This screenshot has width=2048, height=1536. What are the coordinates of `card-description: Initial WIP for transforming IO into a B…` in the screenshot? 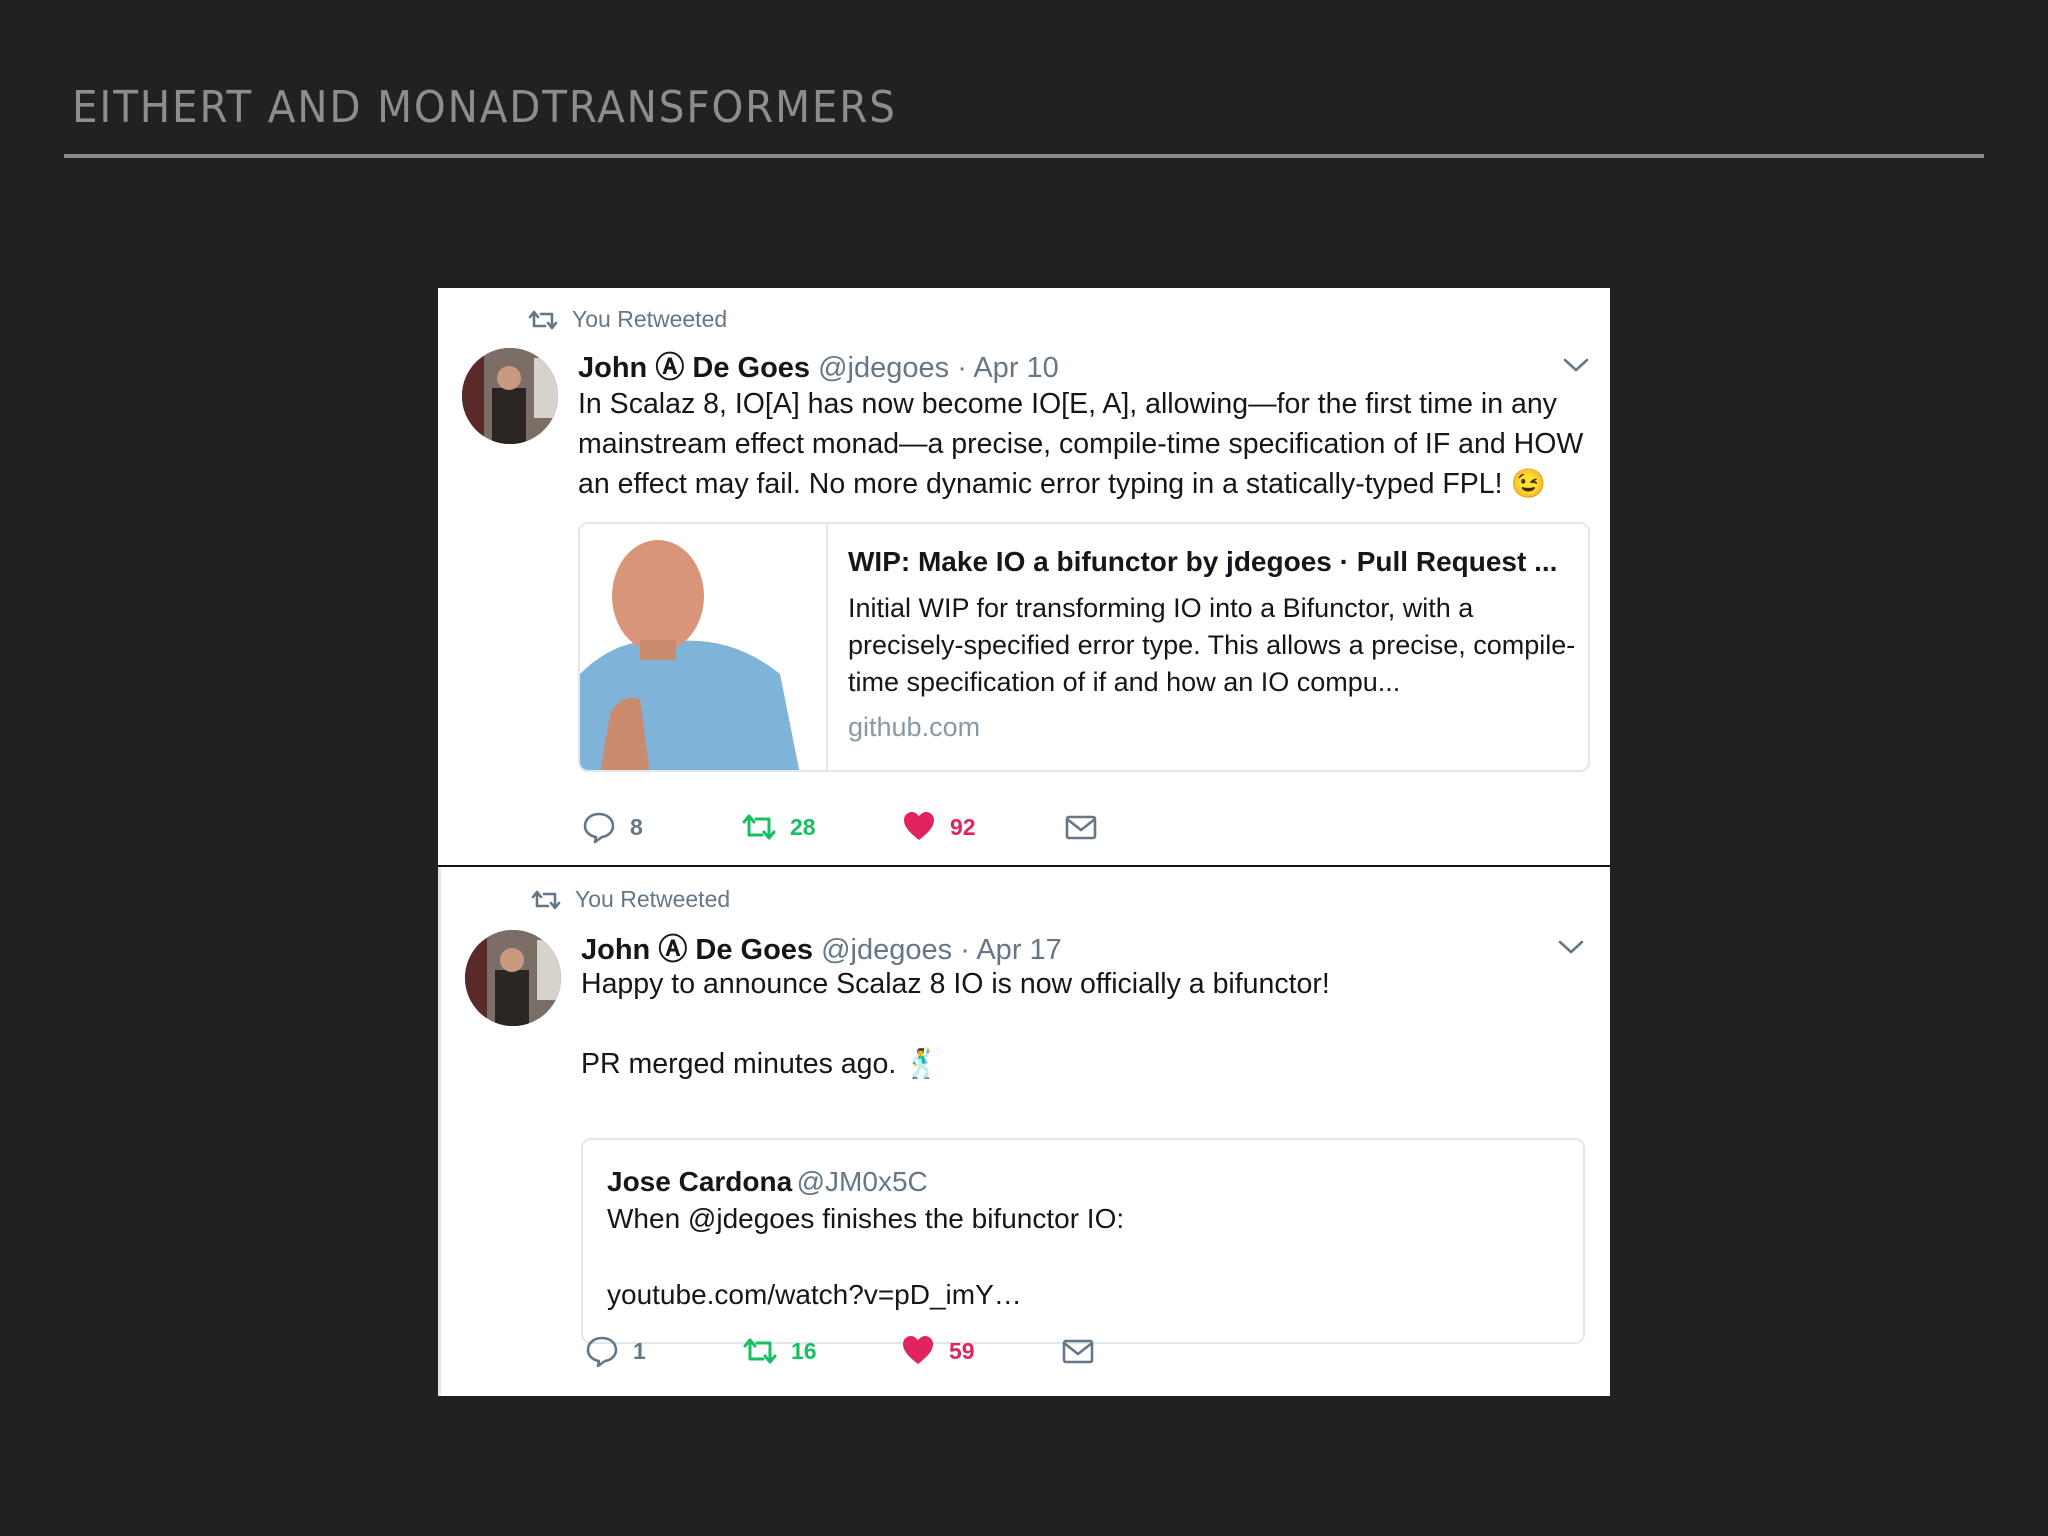 It's located at (1212, 645).